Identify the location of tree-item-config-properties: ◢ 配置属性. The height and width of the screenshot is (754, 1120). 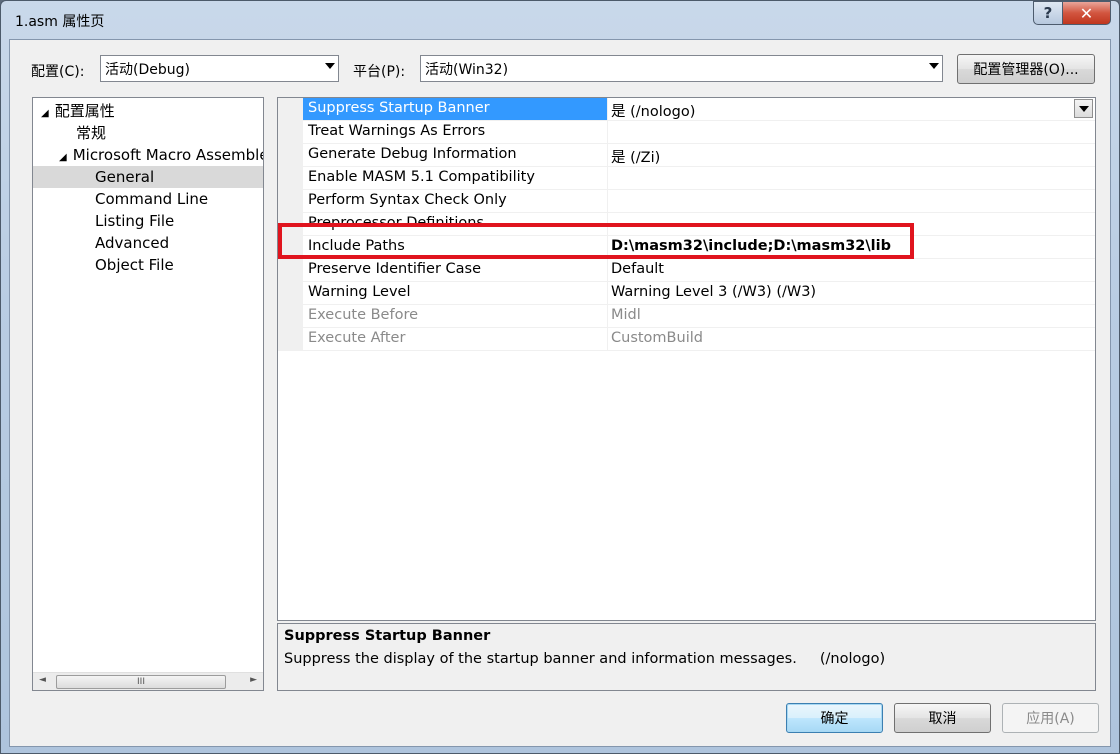
(78, 111).